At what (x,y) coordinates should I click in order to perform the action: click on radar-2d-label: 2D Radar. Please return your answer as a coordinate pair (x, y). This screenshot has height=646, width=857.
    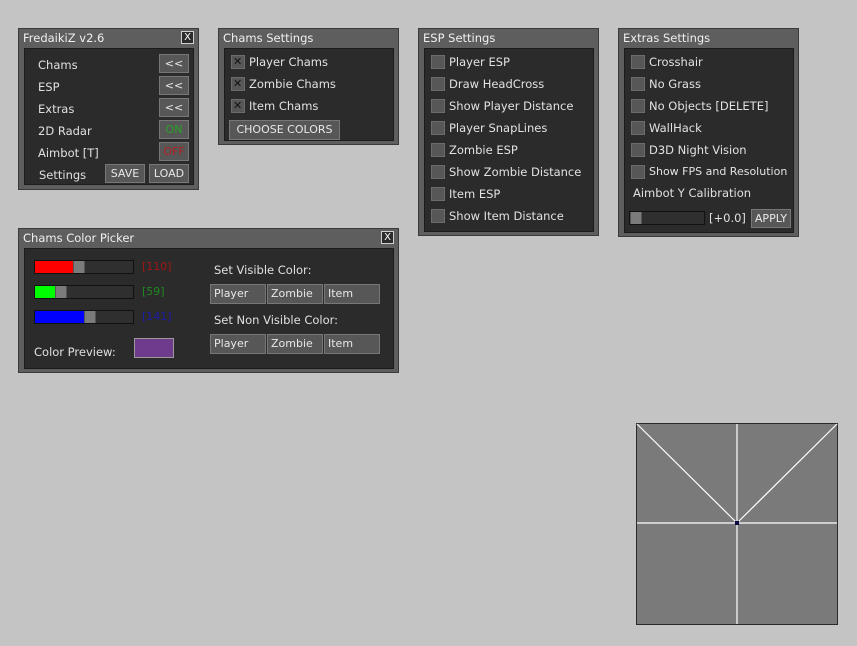
    Looking at the image, I should click on (65, 131).